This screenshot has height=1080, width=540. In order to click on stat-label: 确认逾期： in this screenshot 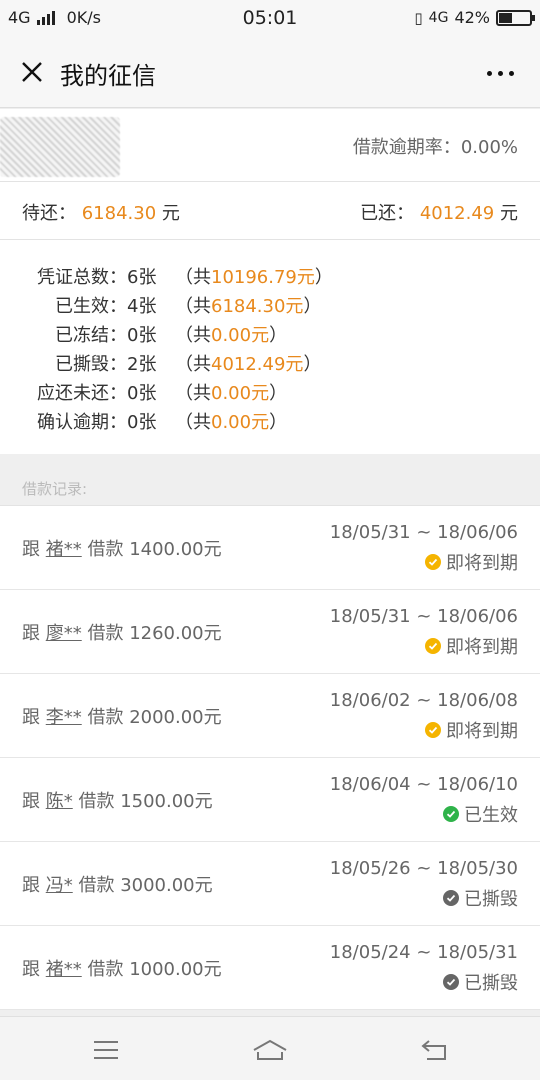, I will do `click(82, 422)`.